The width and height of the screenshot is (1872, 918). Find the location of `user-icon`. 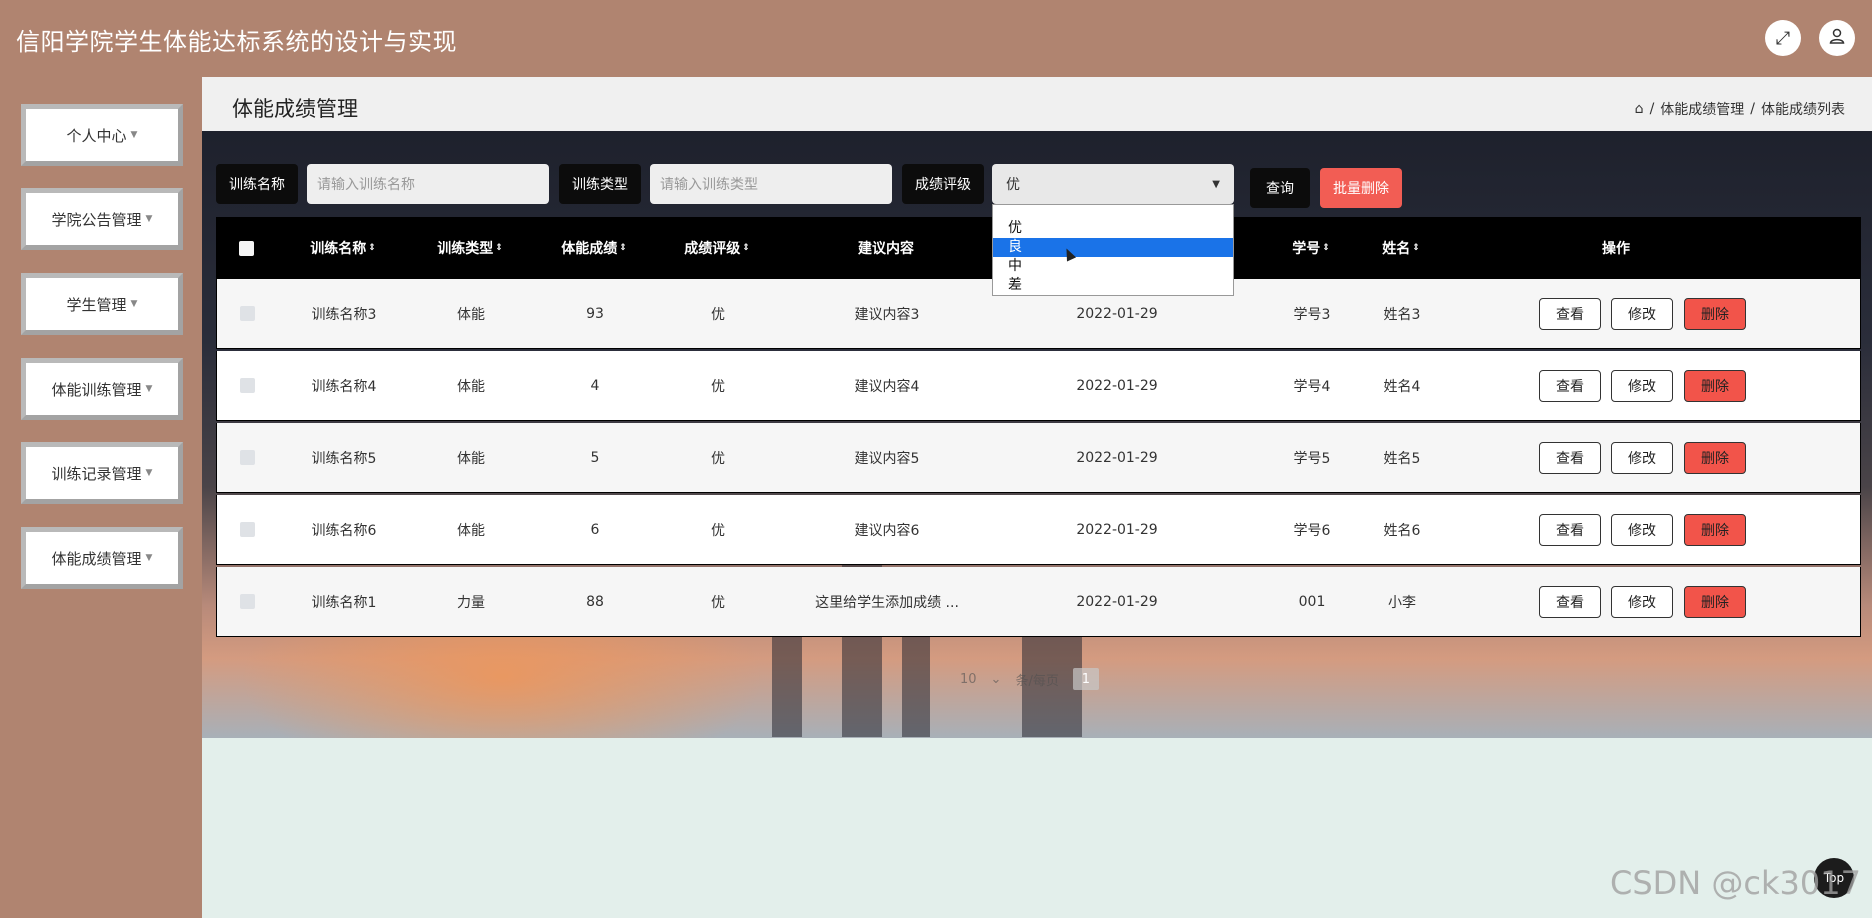

user-icon is located at coordinates (1837, 38).